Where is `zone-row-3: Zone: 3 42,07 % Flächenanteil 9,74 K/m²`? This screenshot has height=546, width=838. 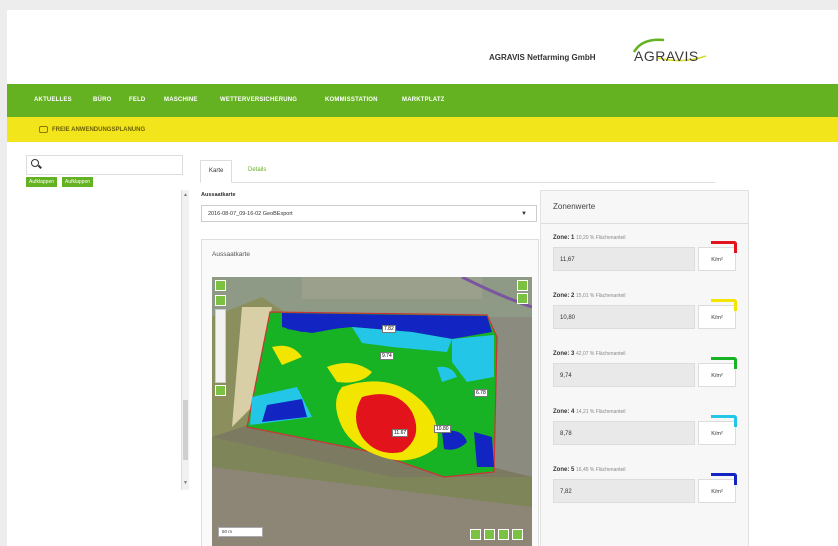
zone-row-3: Zone: 3 42,07 % Flächenanteil 9,74 K/m² is located at coordinates (646, 376).